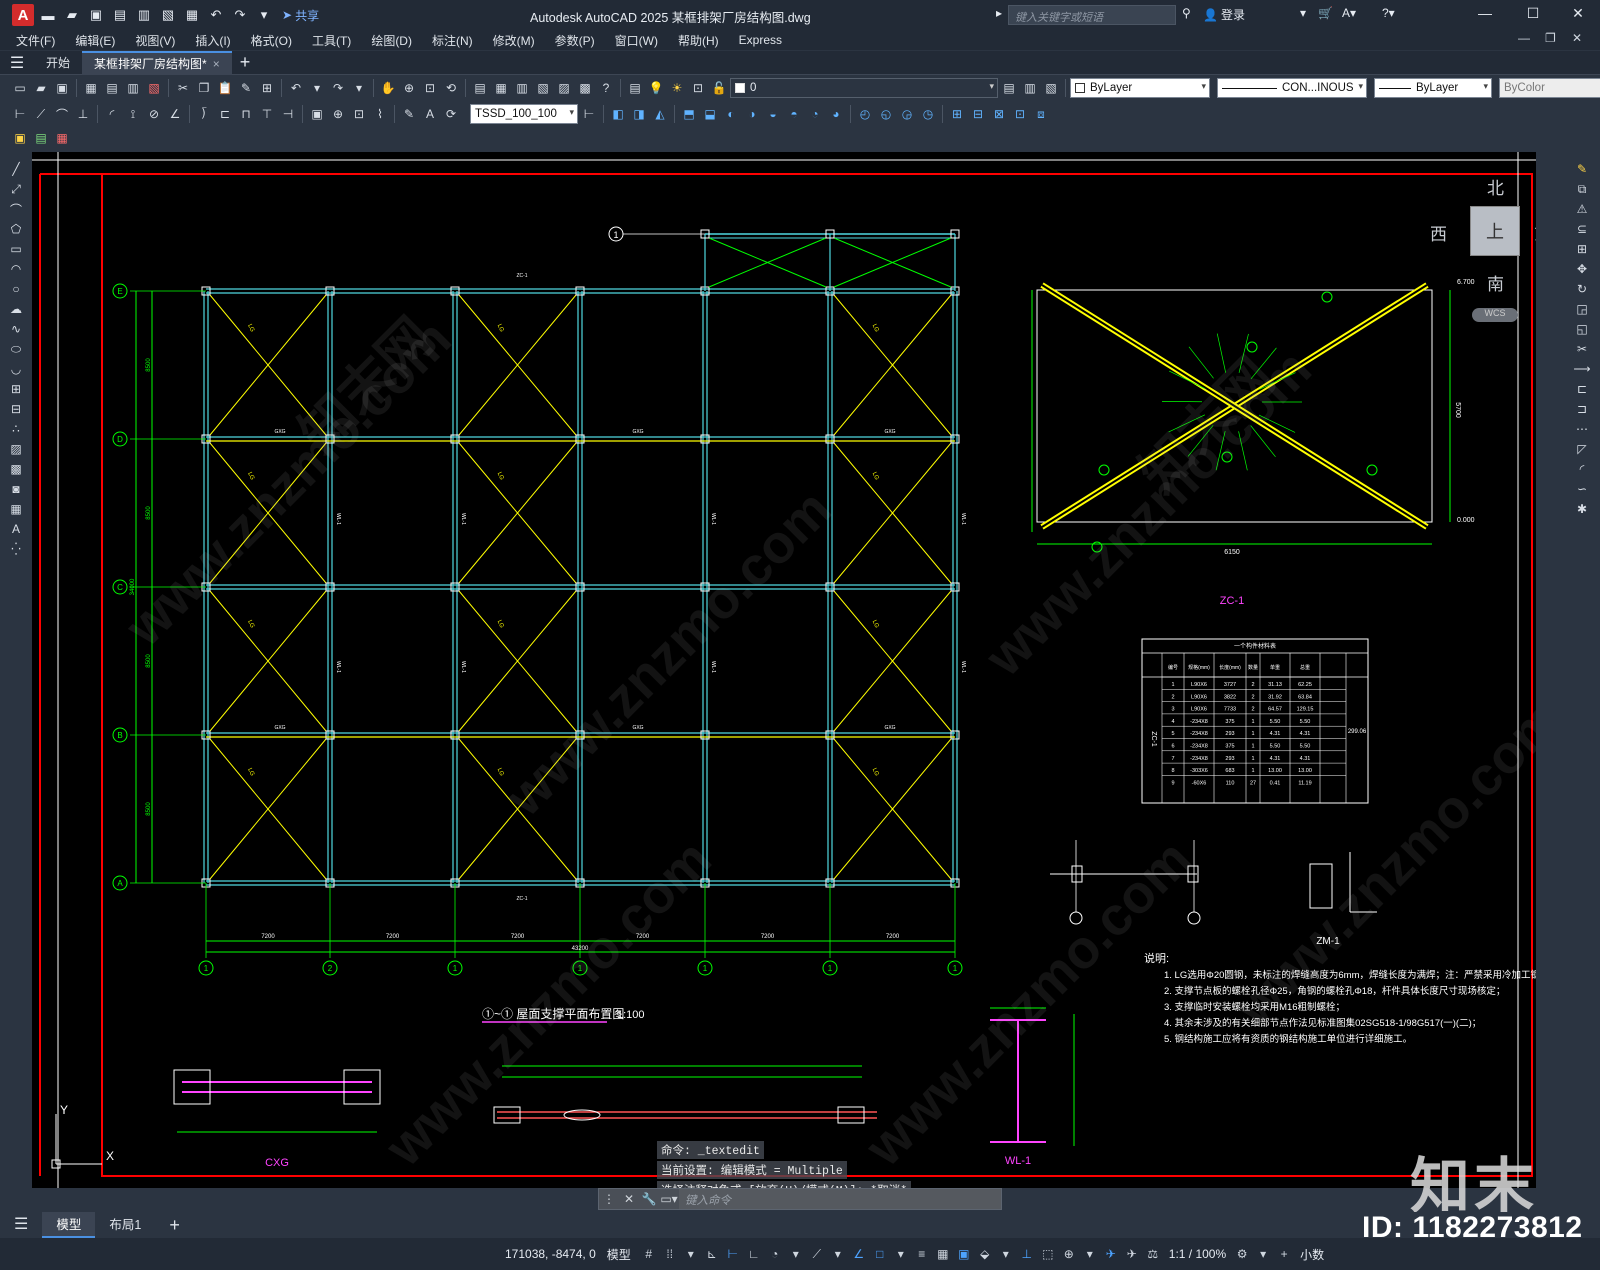 The image size is (1600, 1270). Describe the element at coordinates (1582, 369) in the screenshot. I see `extend-icon: ⟶` at that location.